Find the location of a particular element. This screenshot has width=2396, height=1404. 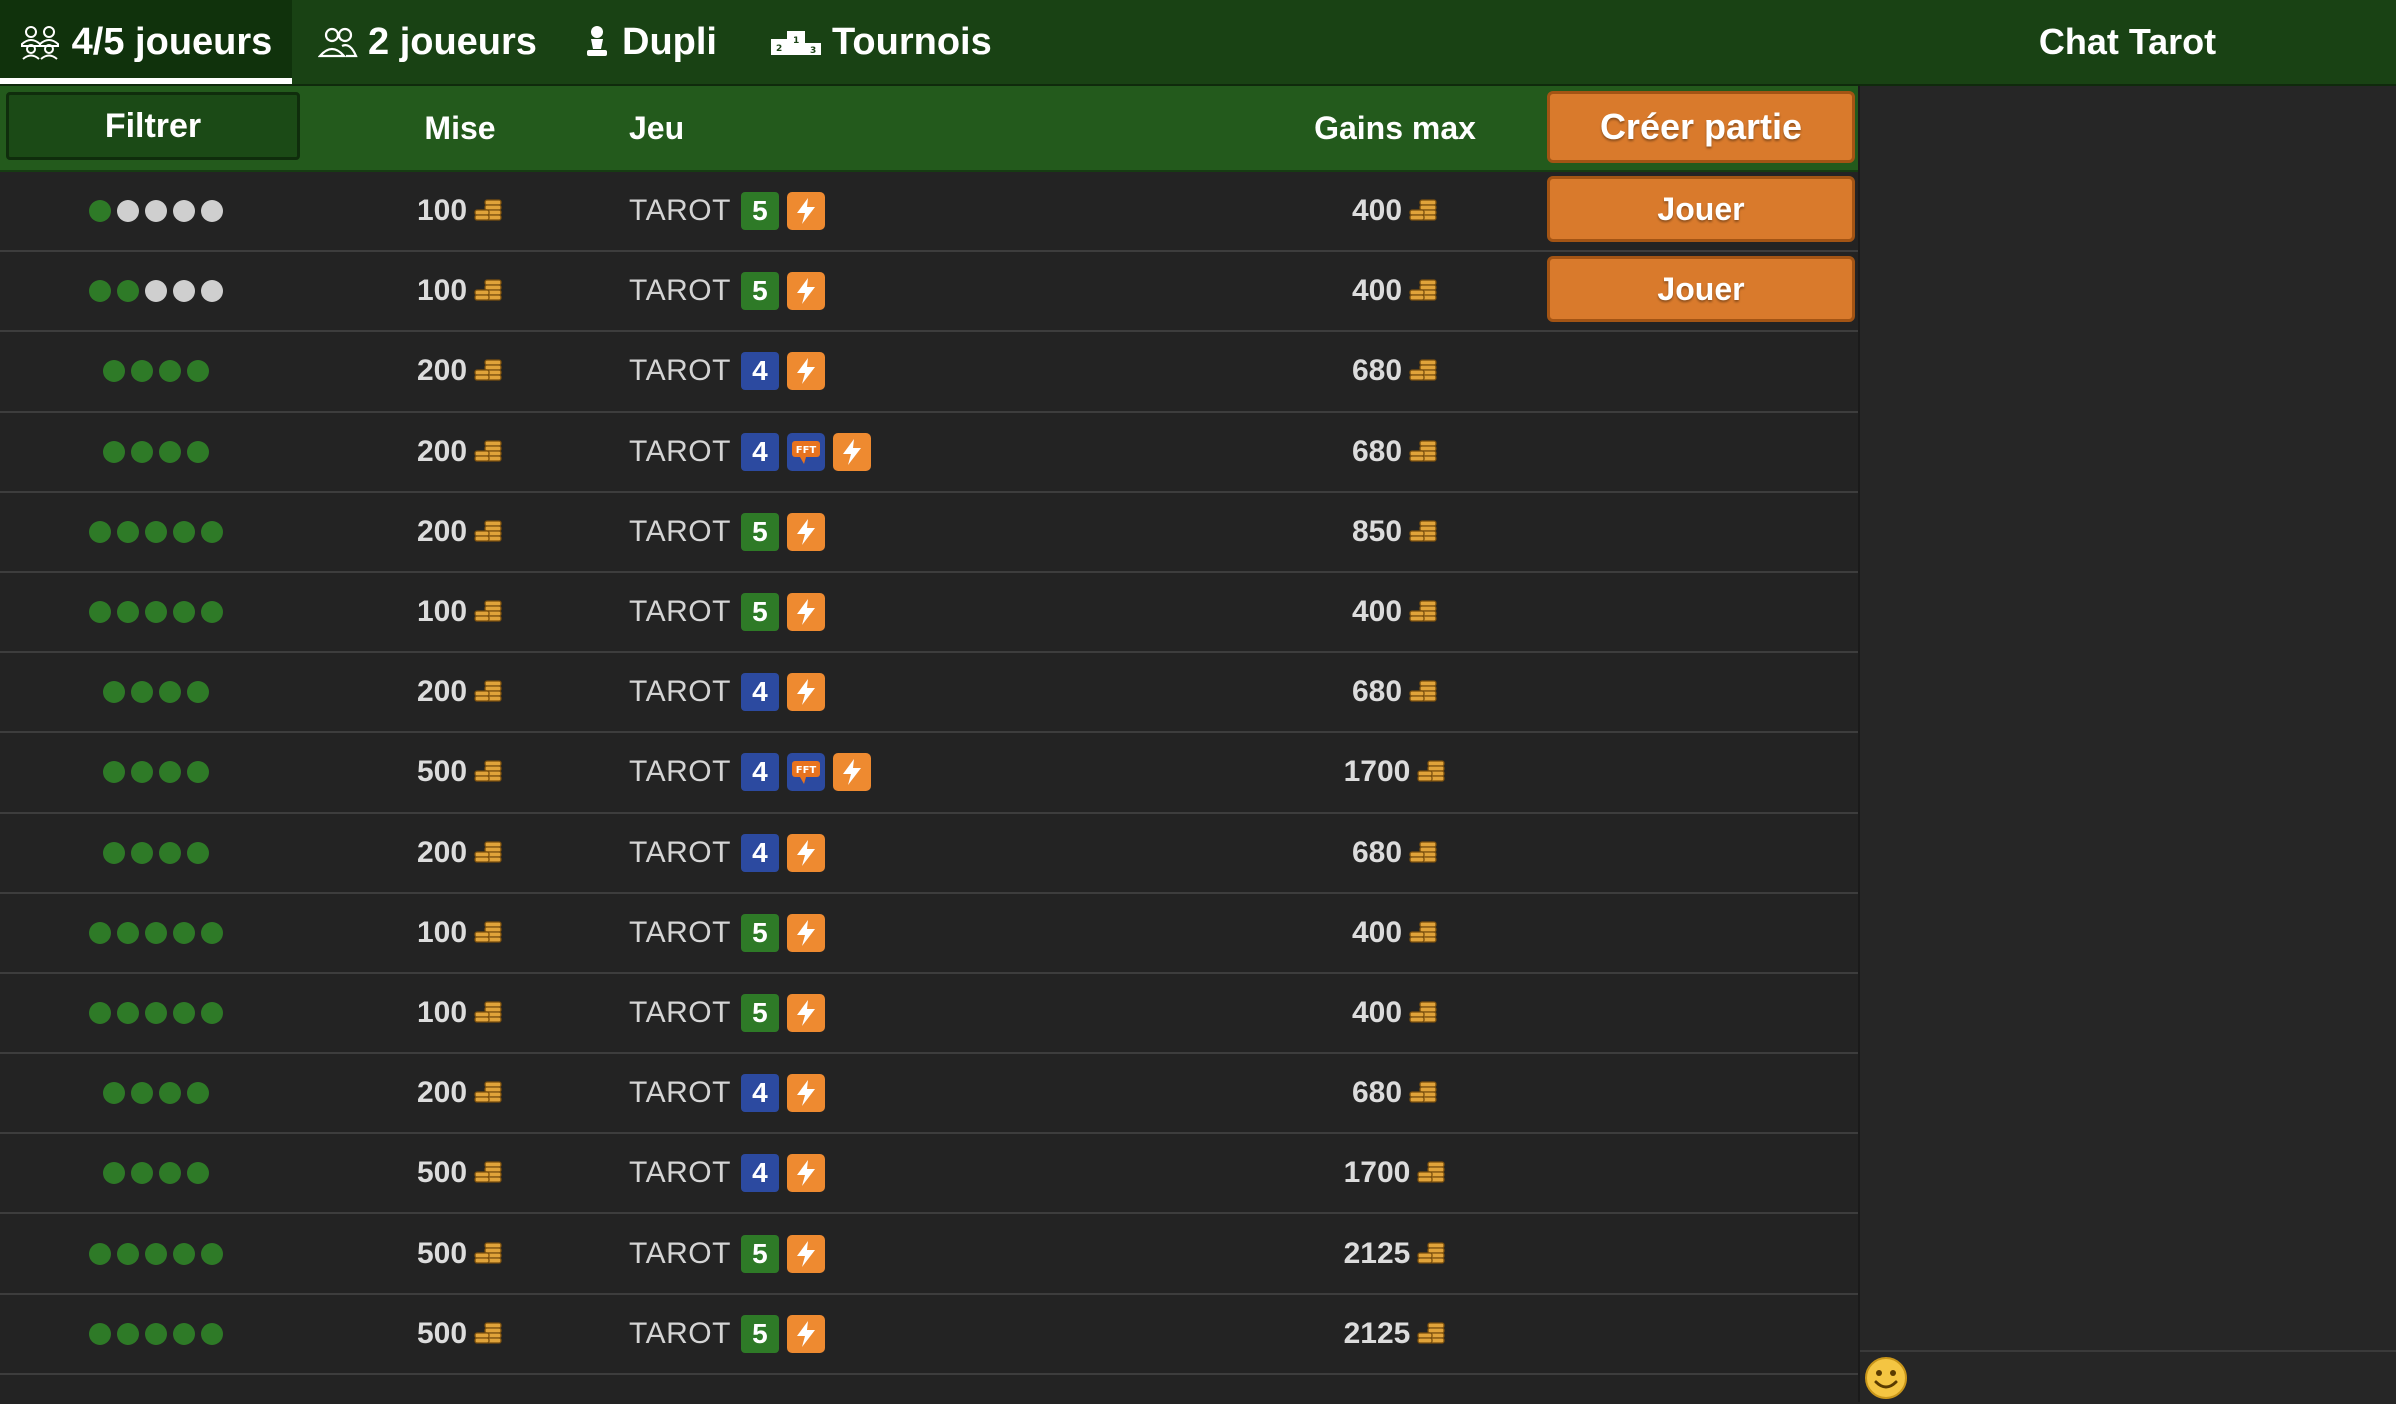

table-row: 200 TAROT 4 FFT 680 is located at coordinates (929, 453).